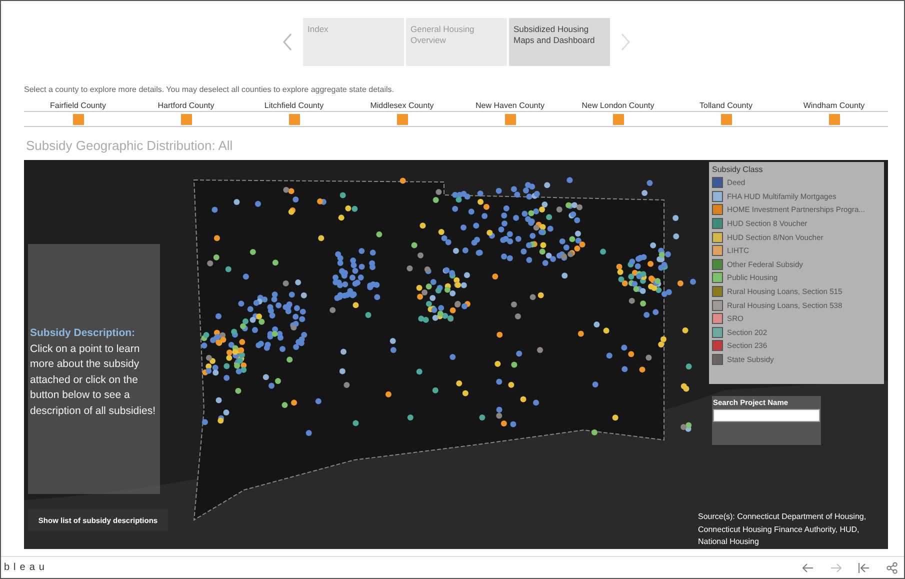 The height and width of the screenshot is (579, 905). What do you see at coordinates (78, 105) in the screenshot?
I see `county-label: Fairfield County` at bounding box center [78, 105].